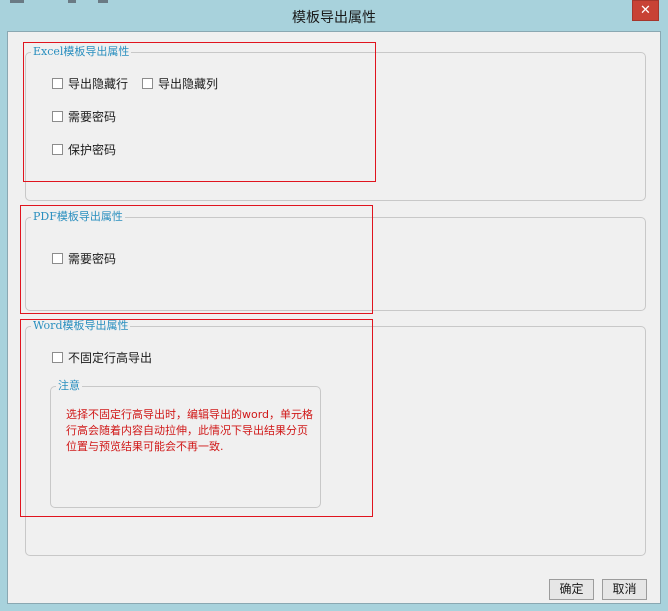  I want to click on ok-button: 确定, so click(571, 589).